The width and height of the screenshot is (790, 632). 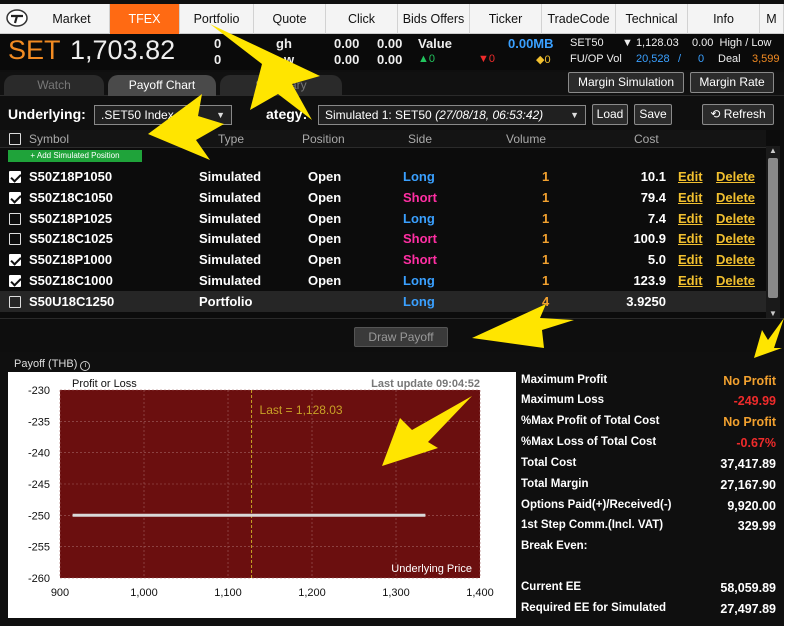 What do you see at coordinates (626, 82) in the screenshot?
I see `margin-simulation-button: Margin Simulation` at bounding box center [626, 82].